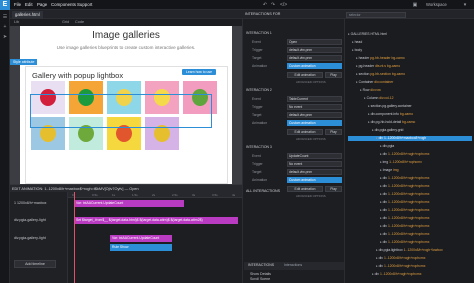 This screenshot has width=474, height=283. Describe the element at coordinates (265, 5) in the screenshot. I see `undo-icon: ↶` at that location.